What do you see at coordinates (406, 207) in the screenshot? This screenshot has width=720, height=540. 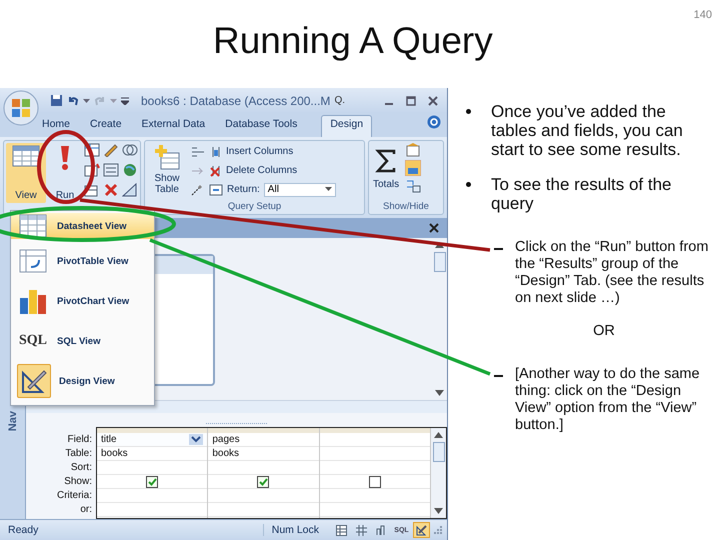 I see `group-label: Show/Hide` at bounding box center [406, 207].